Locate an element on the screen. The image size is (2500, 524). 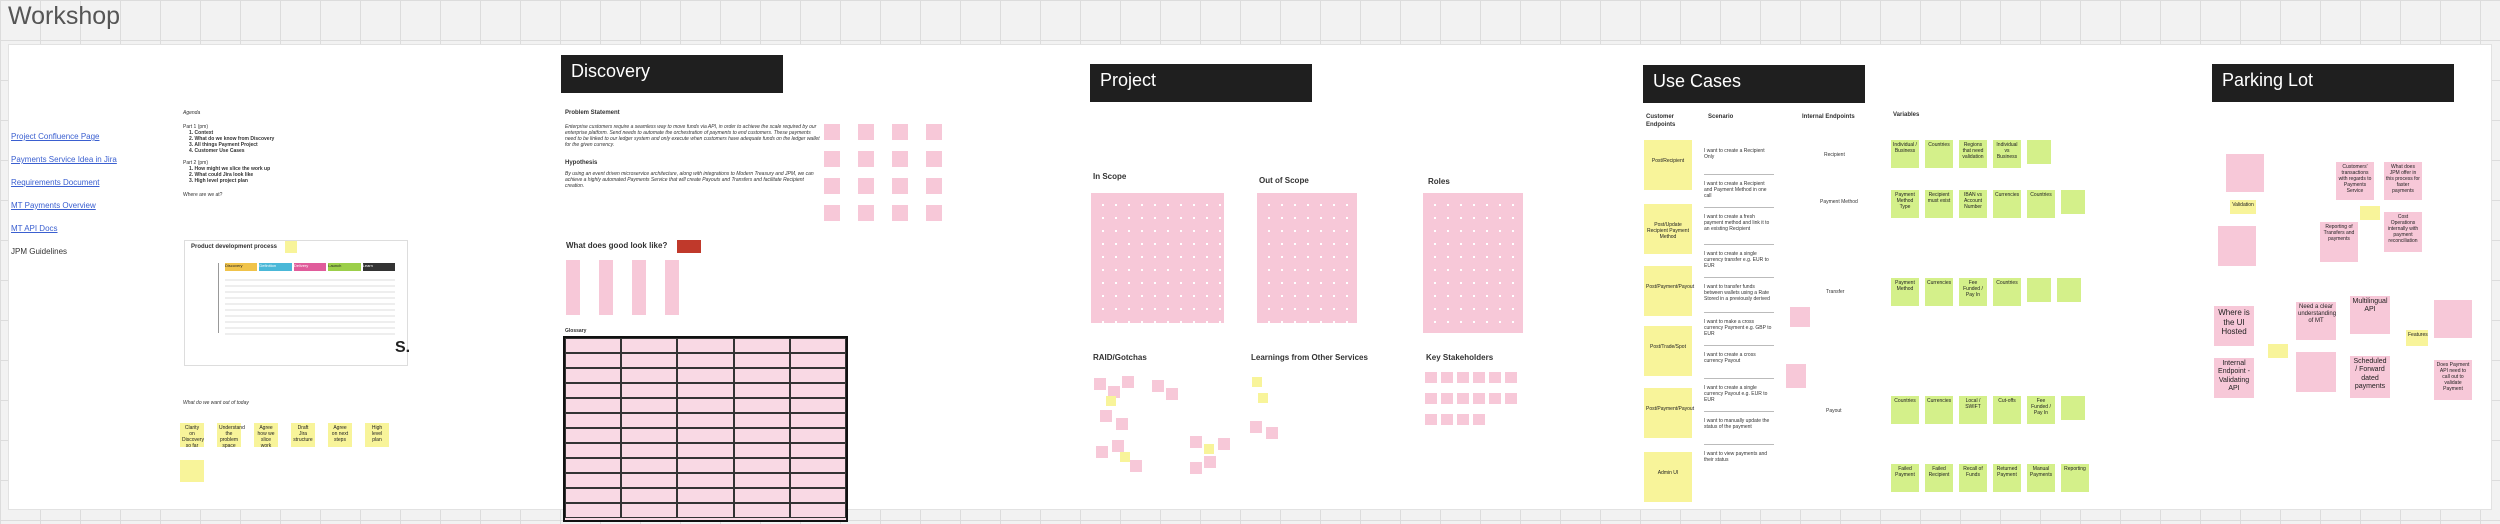
use-cases-frame-title: Use Cases is located at coordinates (1754, 84).